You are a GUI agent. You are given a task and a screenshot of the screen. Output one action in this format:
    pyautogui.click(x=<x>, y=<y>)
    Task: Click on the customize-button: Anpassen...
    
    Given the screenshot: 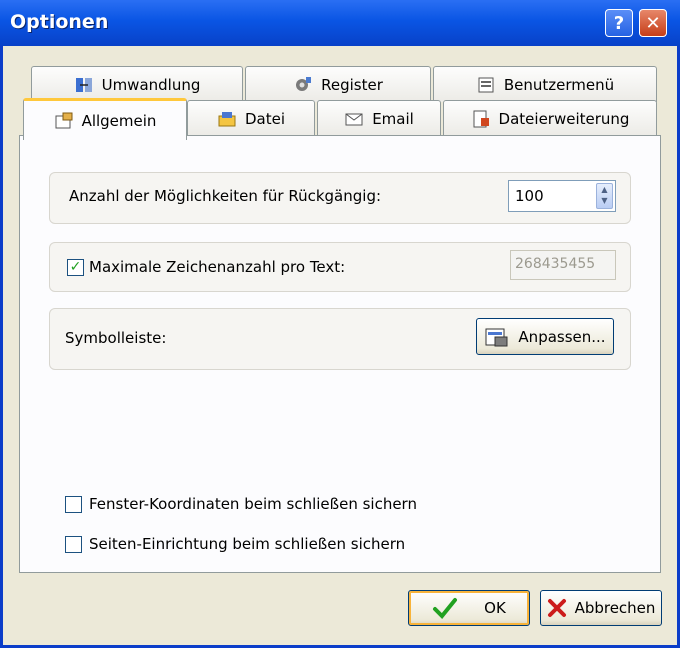 What is the action you would take?
    pyautogui.click(x=545, y=336)
    